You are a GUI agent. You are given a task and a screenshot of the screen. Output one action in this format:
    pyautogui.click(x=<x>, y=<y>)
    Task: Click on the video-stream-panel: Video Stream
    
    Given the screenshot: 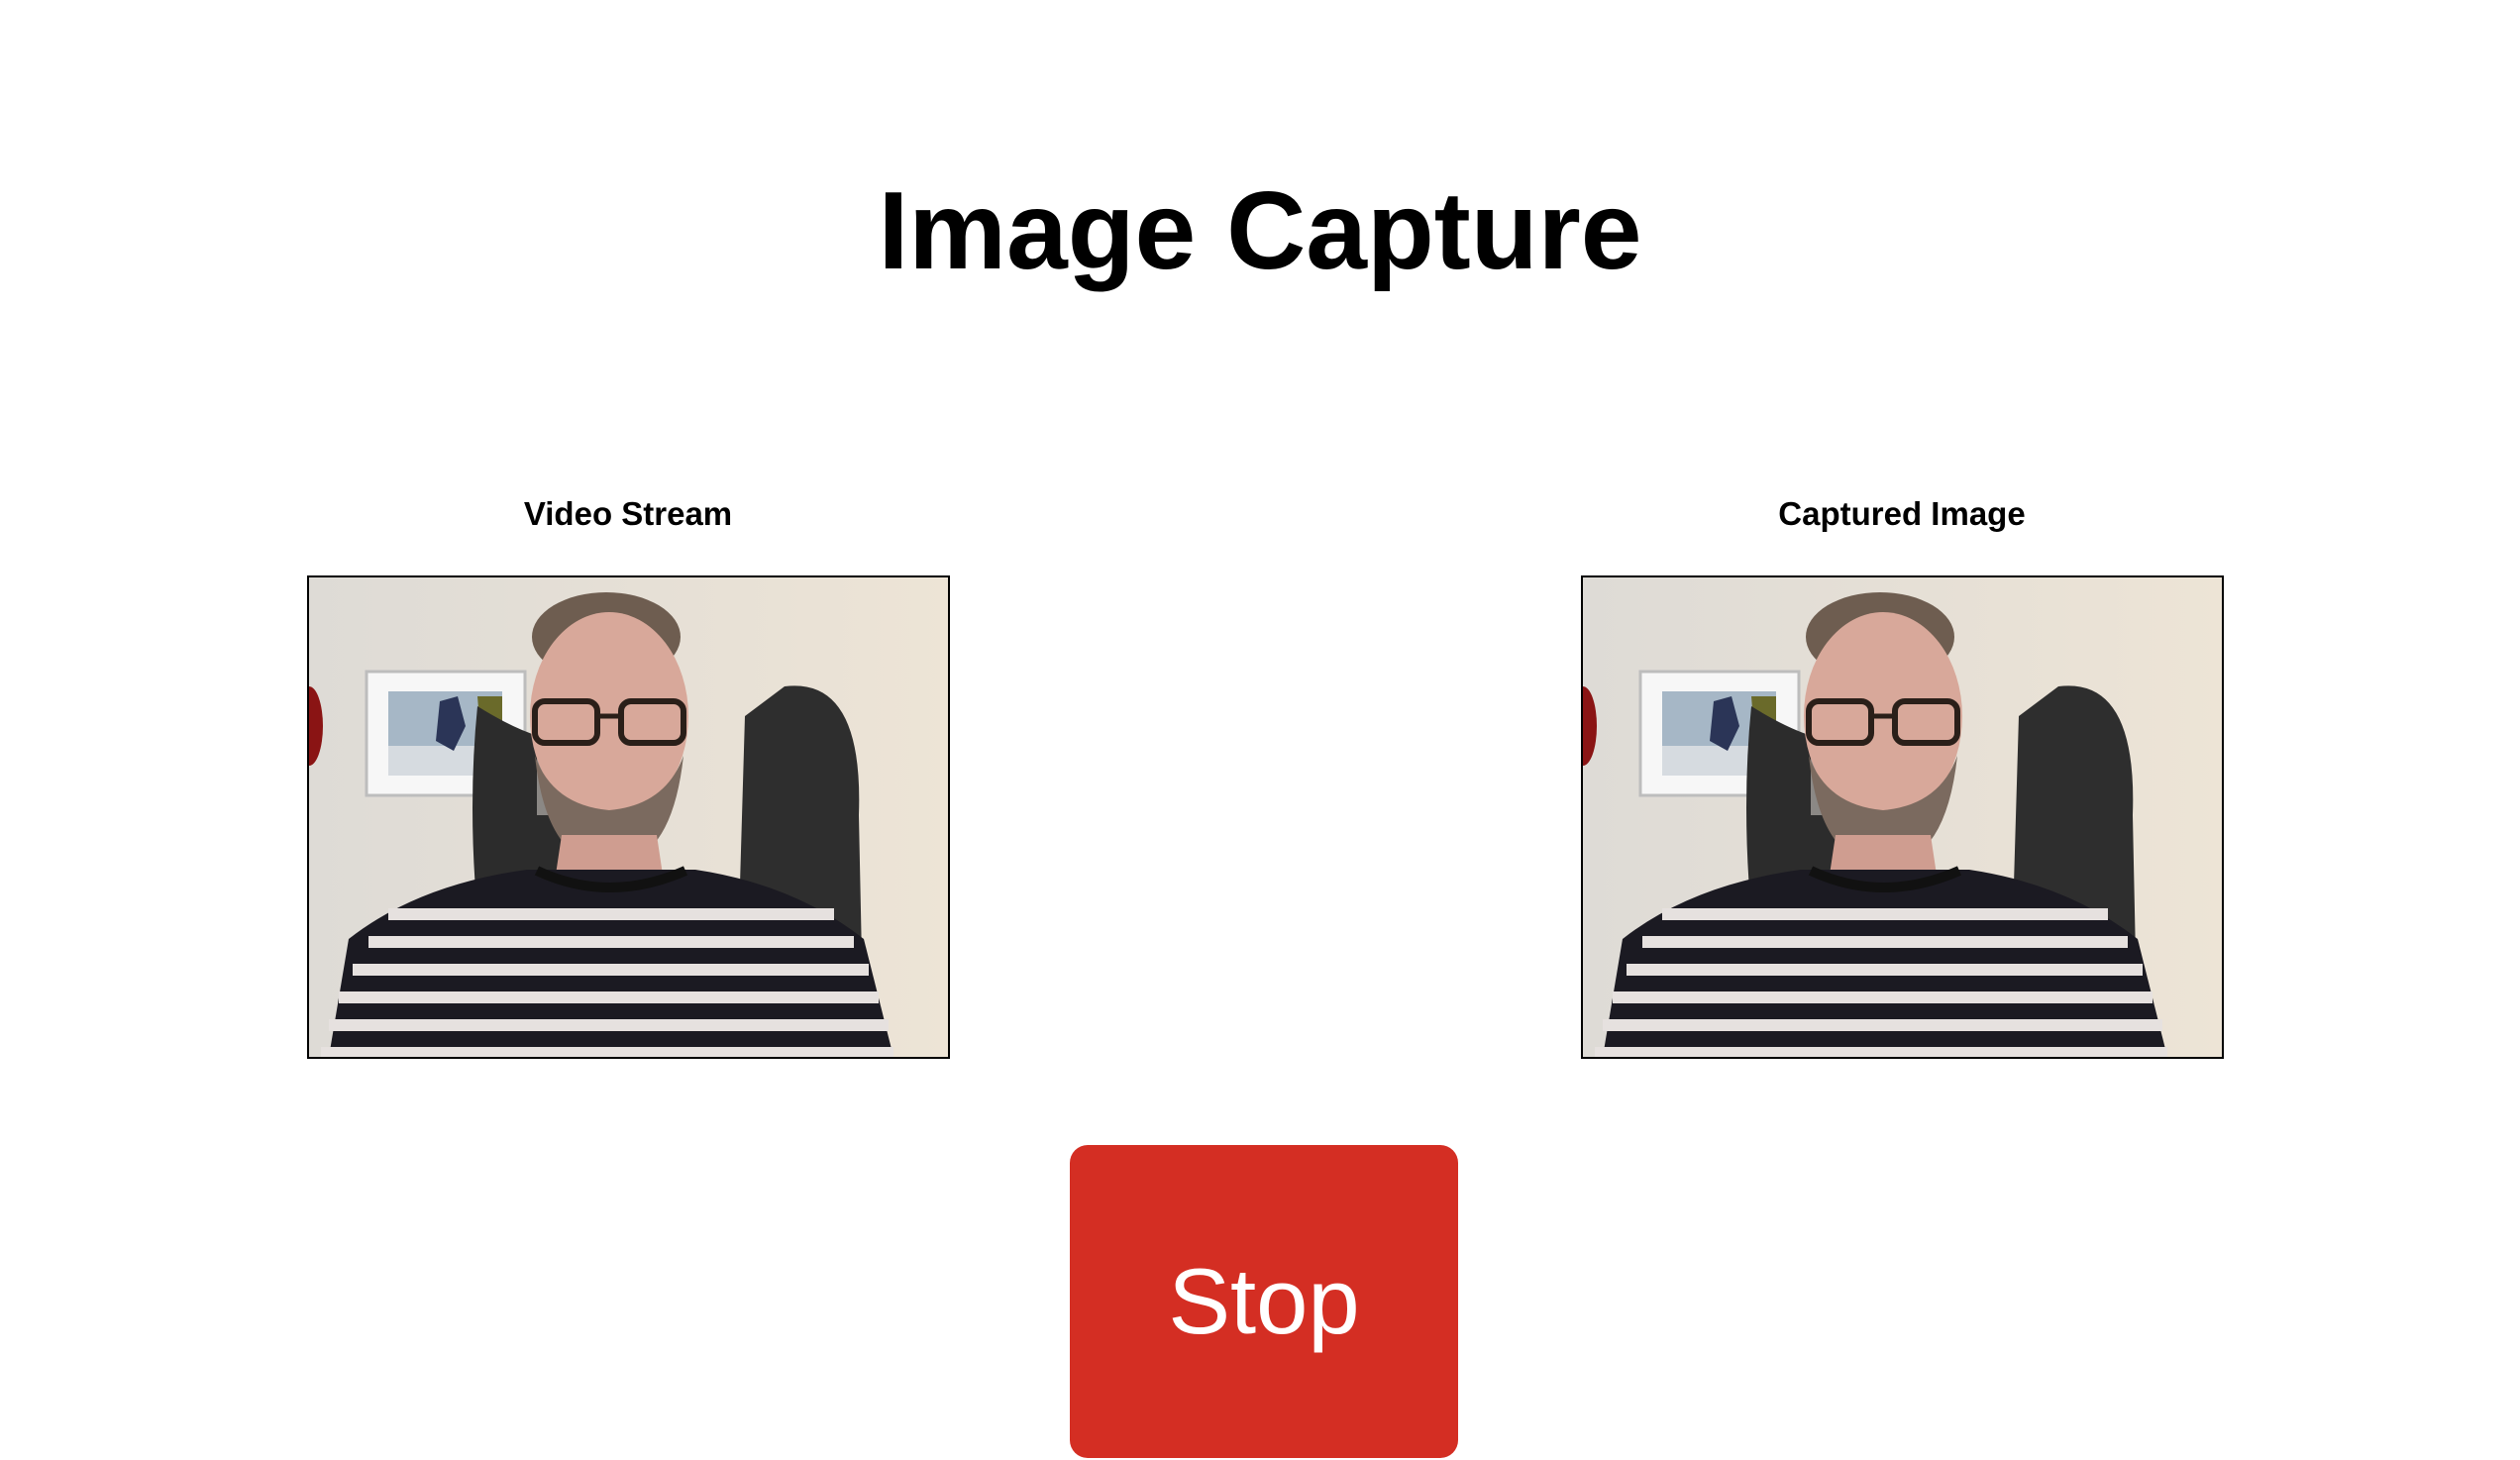 What is the action you would take?
    pyautogui.click(x=628, y=774)
    